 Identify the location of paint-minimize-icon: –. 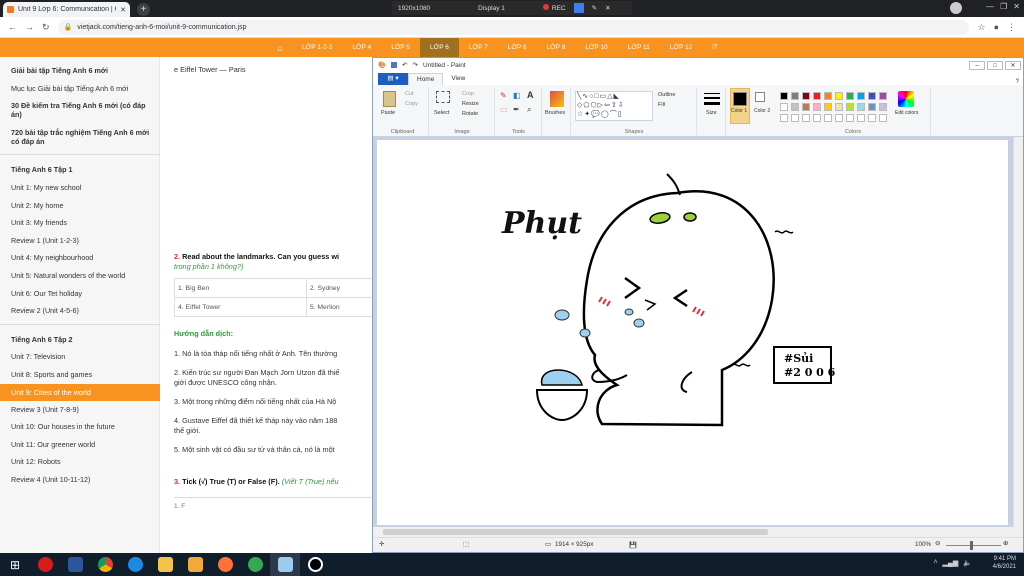
(977, 65).